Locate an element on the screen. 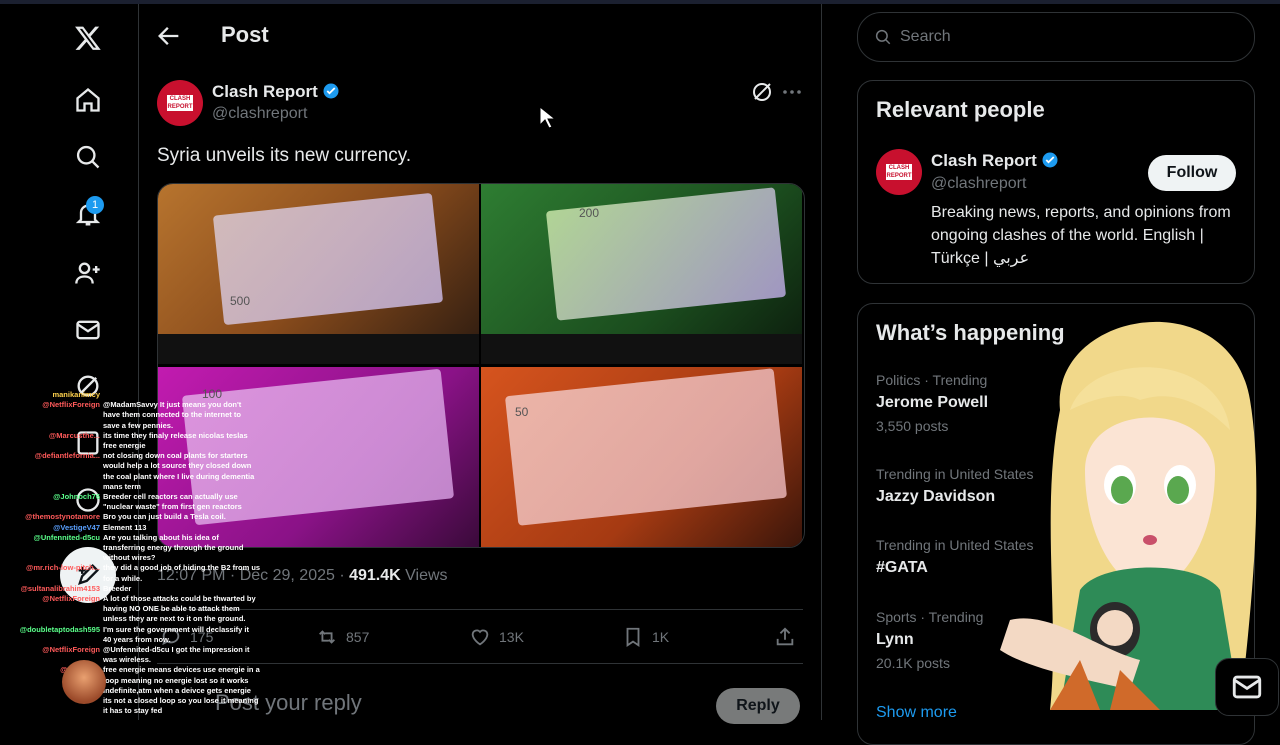 Image resolution: width=1280 pixels, height=745 pixels. chat-message: manikanimcy is located at coordinates (130, 395).